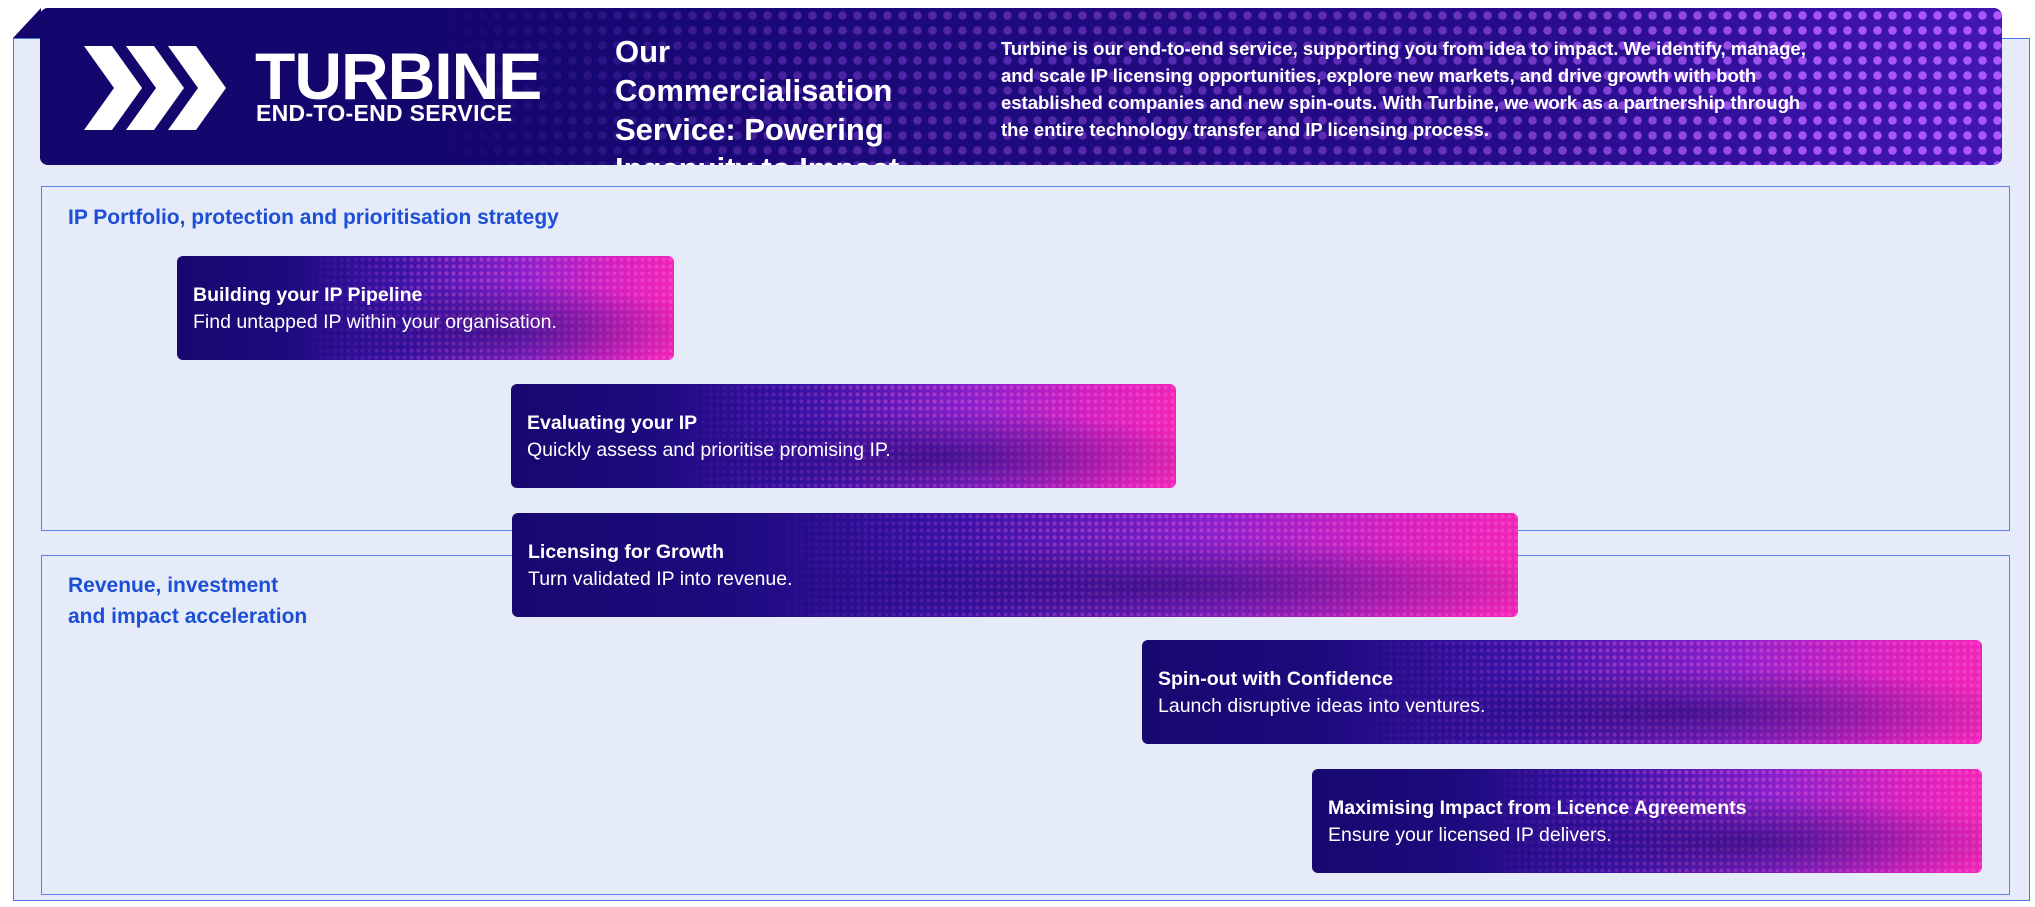 The height and width of the screenshot is (907, 2035). Describe the element at coordinates (660, 579) in the screenshot. I see `step-description: Turn validated IP into revenue.` at that location.